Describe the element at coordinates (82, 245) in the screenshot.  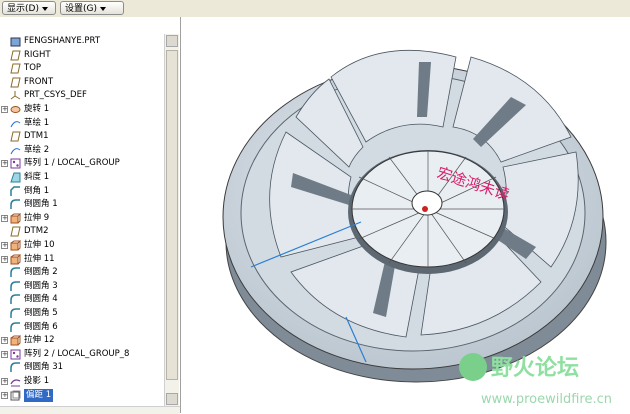
I see `tree-item: + 拉伸 10` at that location.